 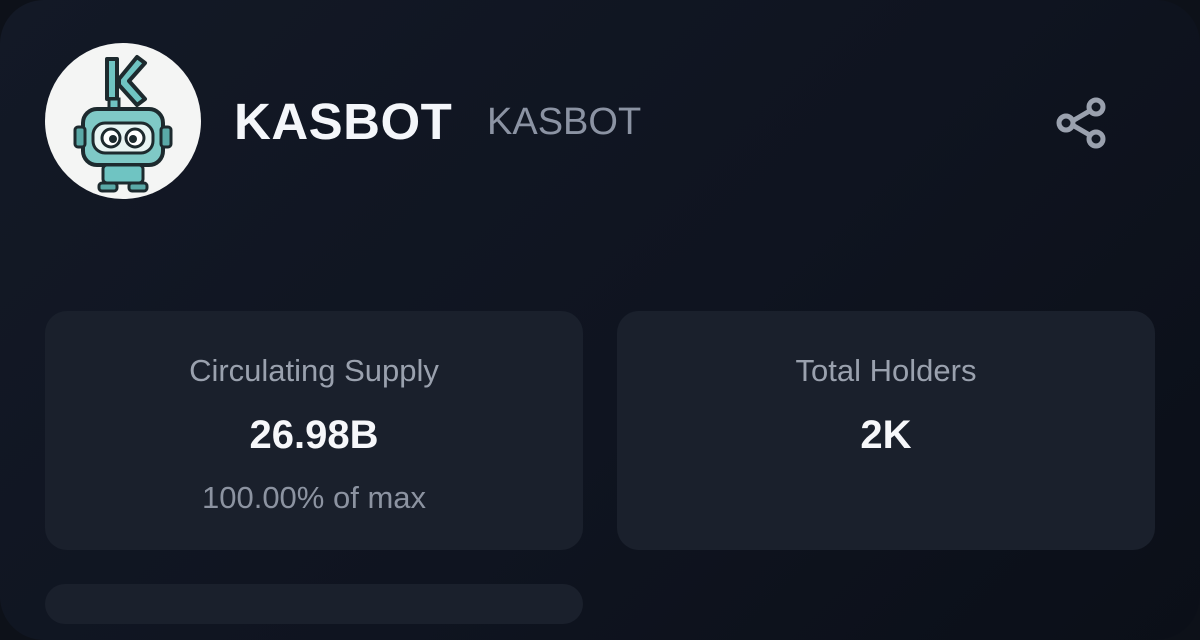 What do you see at coordinates (343, 121) in the screenshot?
I see `token-name: KASBOT` at bounding box center [343, 121].